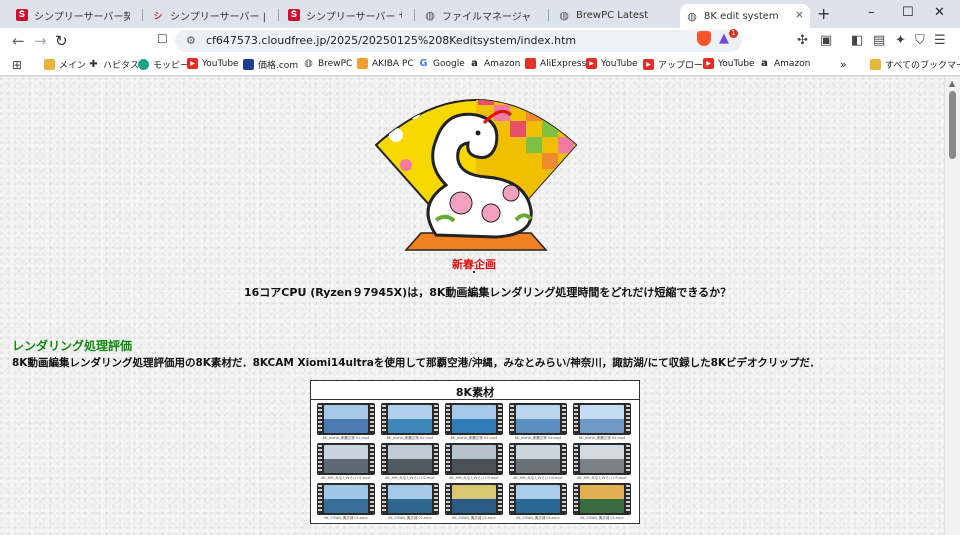 The width and height of the screenshot is (960, 535). I want to click on tab-title: シンプリーサーバー サーバーパネル, so click(354, 17).